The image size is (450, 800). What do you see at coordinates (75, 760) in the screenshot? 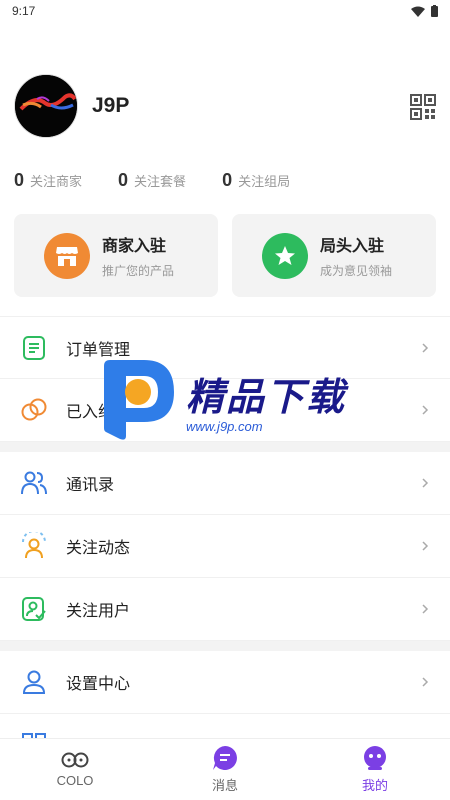
I see `infinity-icon` at bounding box center [75, 760].